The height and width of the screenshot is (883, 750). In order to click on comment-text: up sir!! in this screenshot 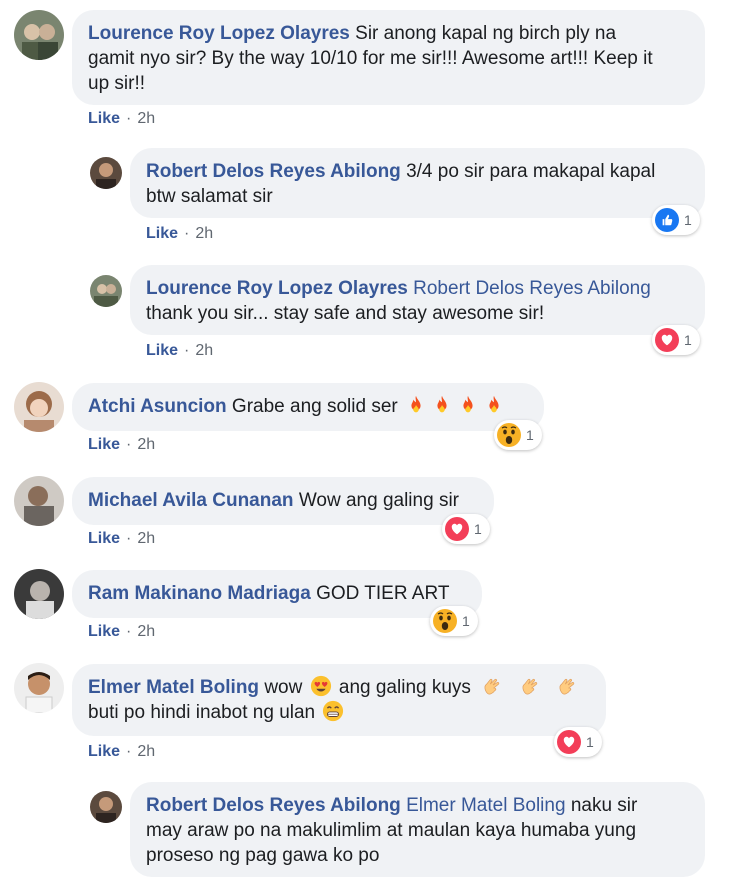, I will do `click(117, 83)`.